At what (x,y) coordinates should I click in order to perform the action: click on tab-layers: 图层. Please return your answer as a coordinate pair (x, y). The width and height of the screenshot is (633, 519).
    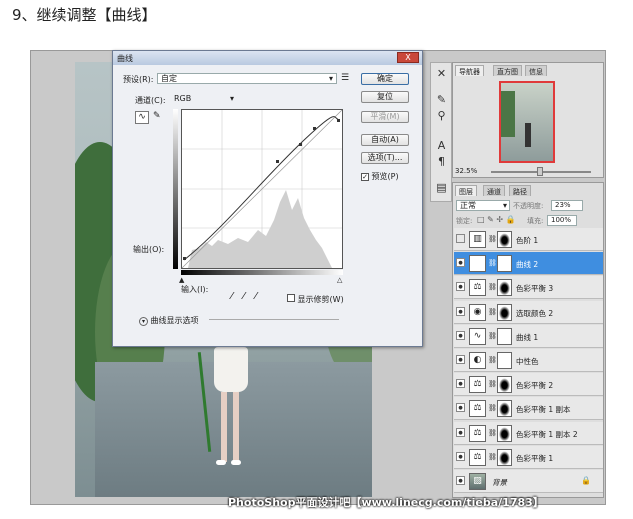
    Looking at the image, I should click on (466, 190).